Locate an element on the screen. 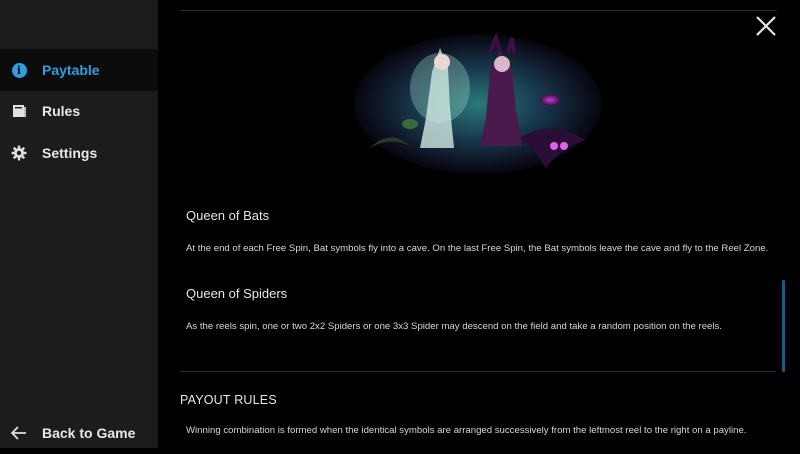  sidebar-item-settings: Settings is located at coordinates (79, 153).